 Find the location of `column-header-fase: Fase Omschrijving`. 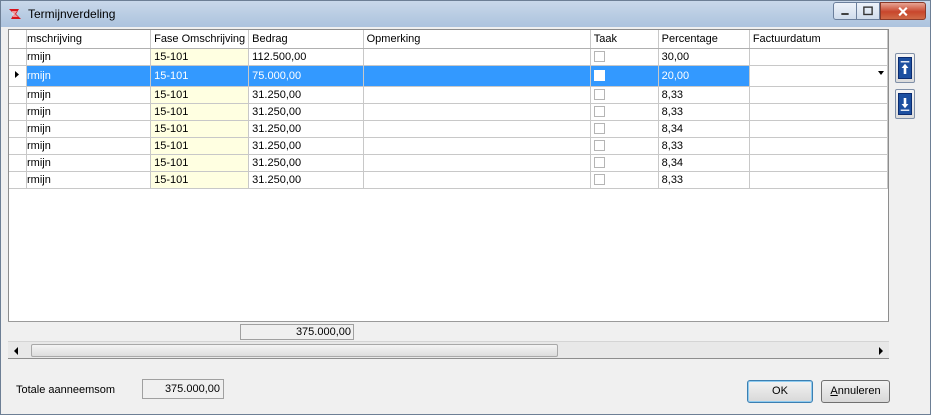

column-header-fase: Fase Omschrijving is located at coordinates (200, 39).